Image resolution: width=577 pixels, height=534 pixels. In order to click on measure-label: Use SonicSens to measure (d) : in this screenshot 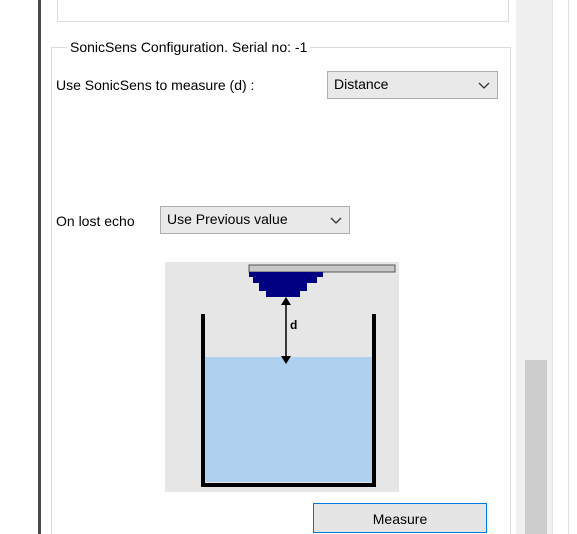, I will do `click(155, 85)`.